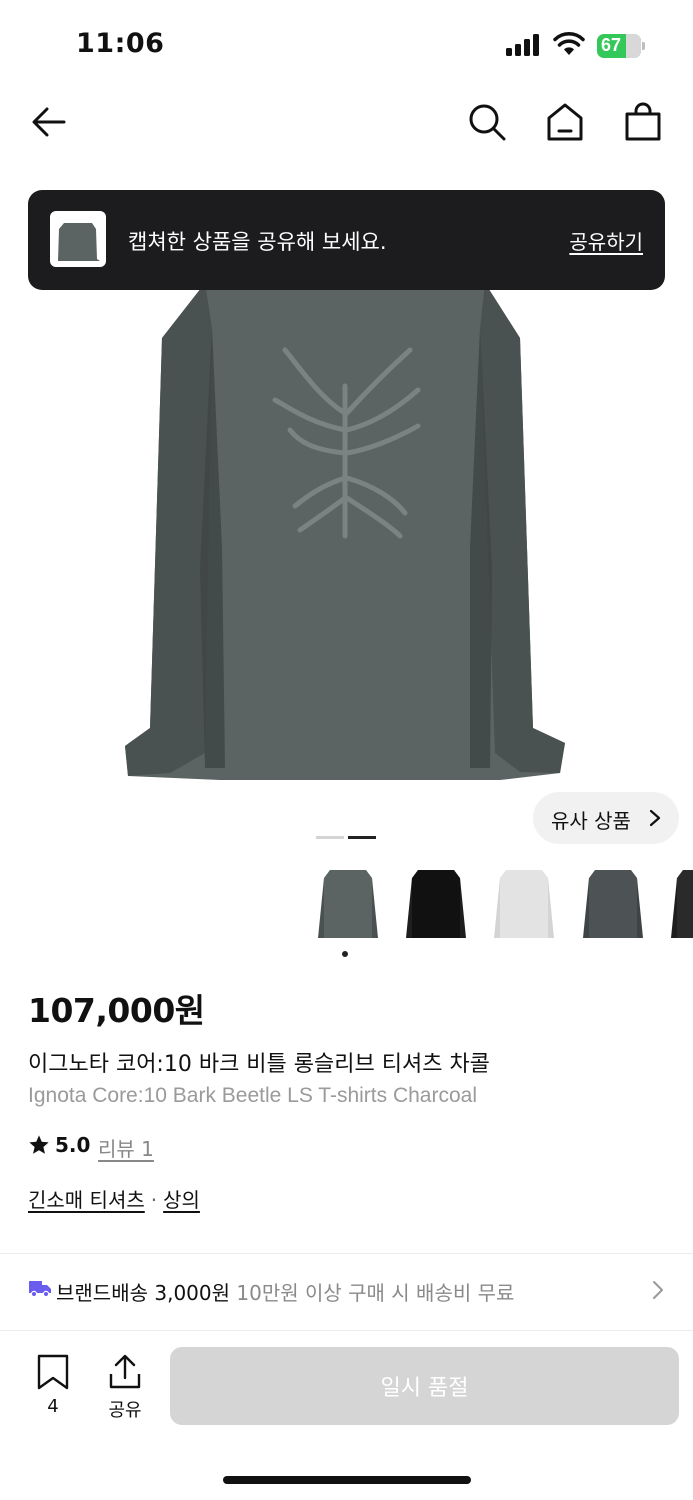 This screenshot has height=1500, width=693. Describe the element at coordinates (257, 242) in the screenshot. I see `toast-message: 캡쳐한 상품을 공유해 보세요.` at that location.